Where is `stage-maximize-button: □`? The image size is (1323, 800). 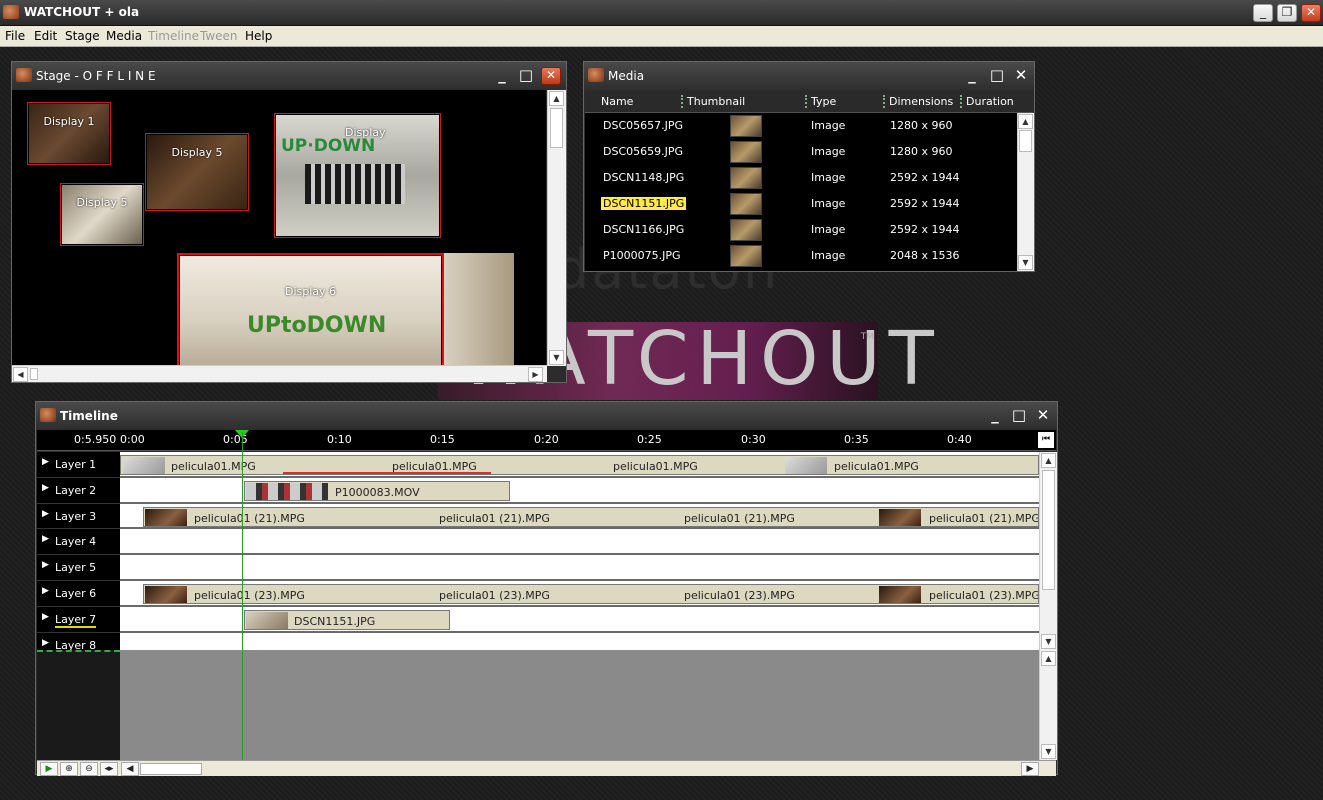
stage-maximize-button: □ is located at coordinates (526, 76).